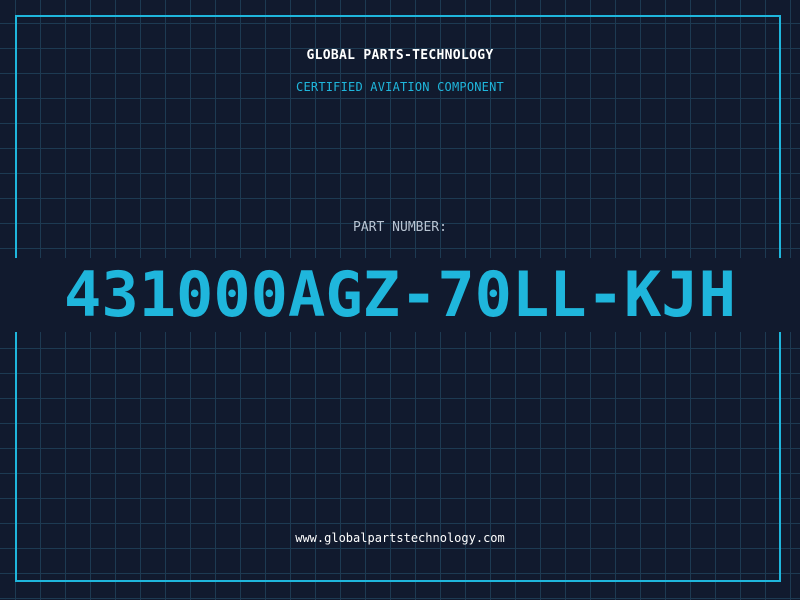 This screenshot has width=800, height=600. What do you see at coordinates (400, 538) in the screenshot?
I see `website-url: www.globalpartstechnology.com` at bounding box center [400, 538].